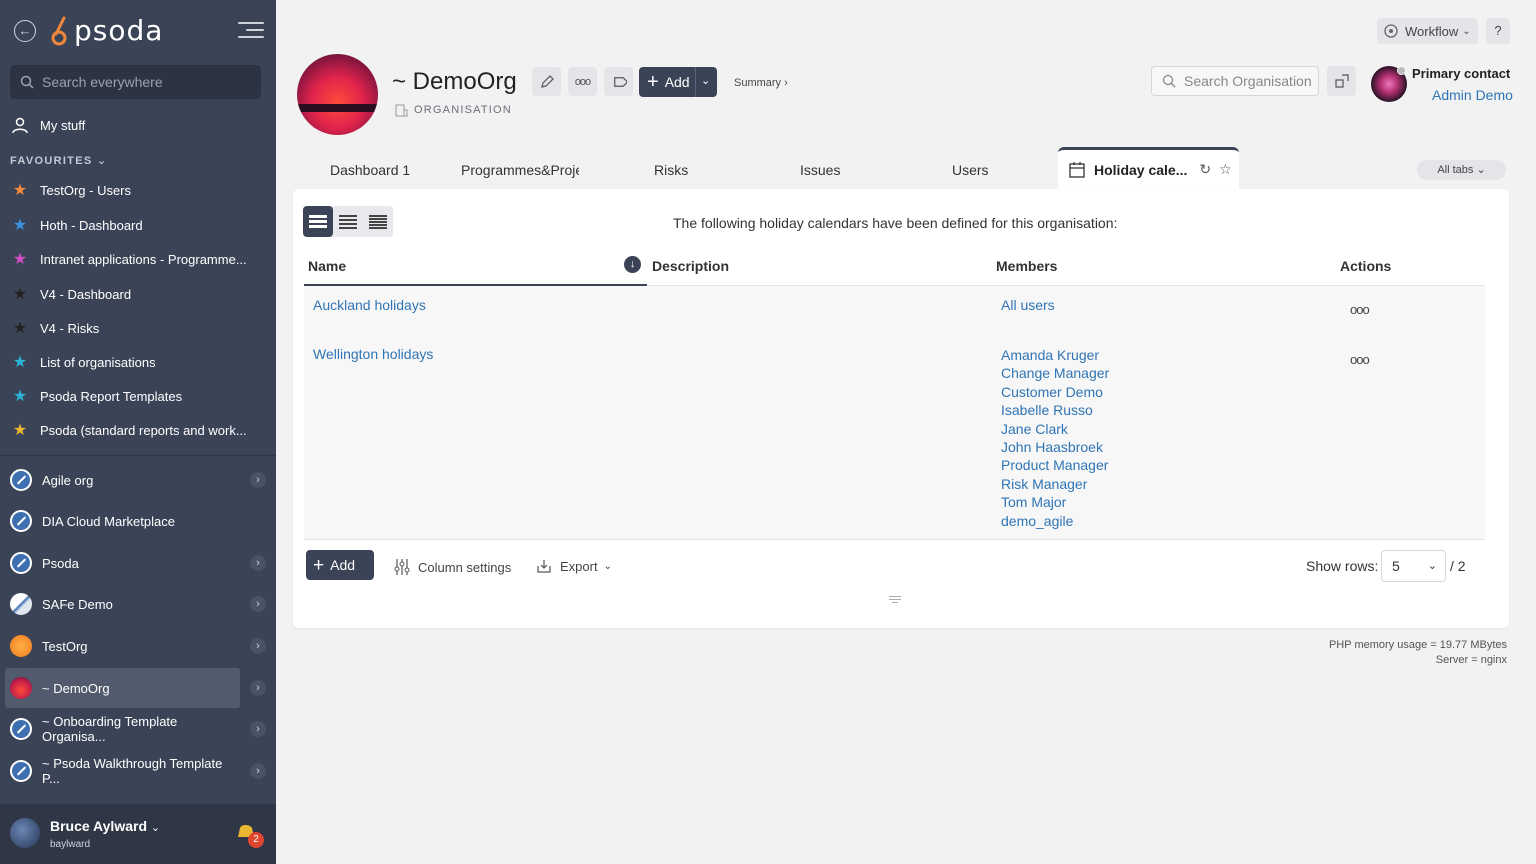 This screenshot has width=1536, height=864. I want to click on member-link: John Haasbroek, so click(1055, 447).